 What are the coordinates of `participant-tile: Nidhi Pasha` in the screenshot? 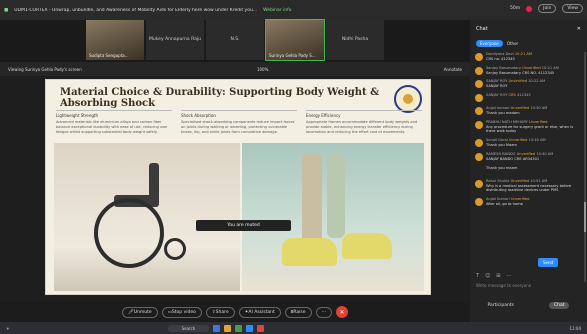 It's located at (355, 40).